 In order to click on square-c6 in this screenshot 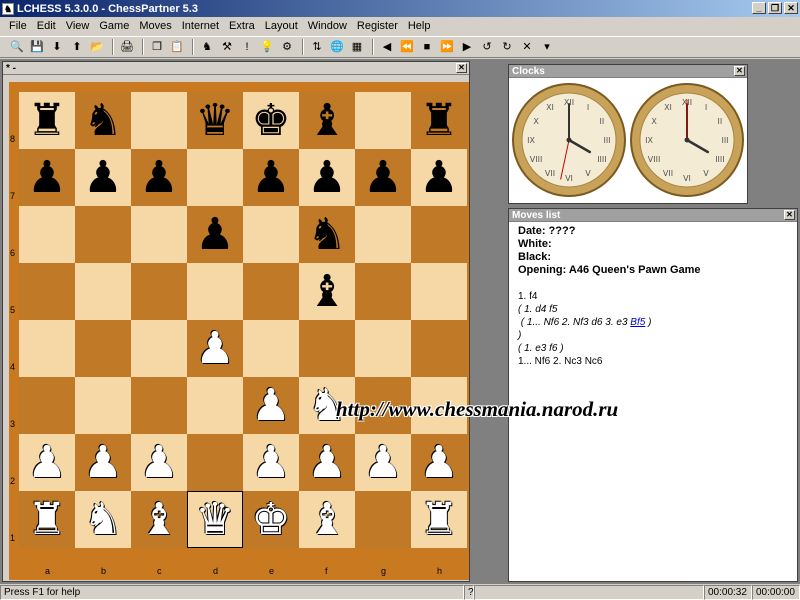, I will do `click(159, 234)`.